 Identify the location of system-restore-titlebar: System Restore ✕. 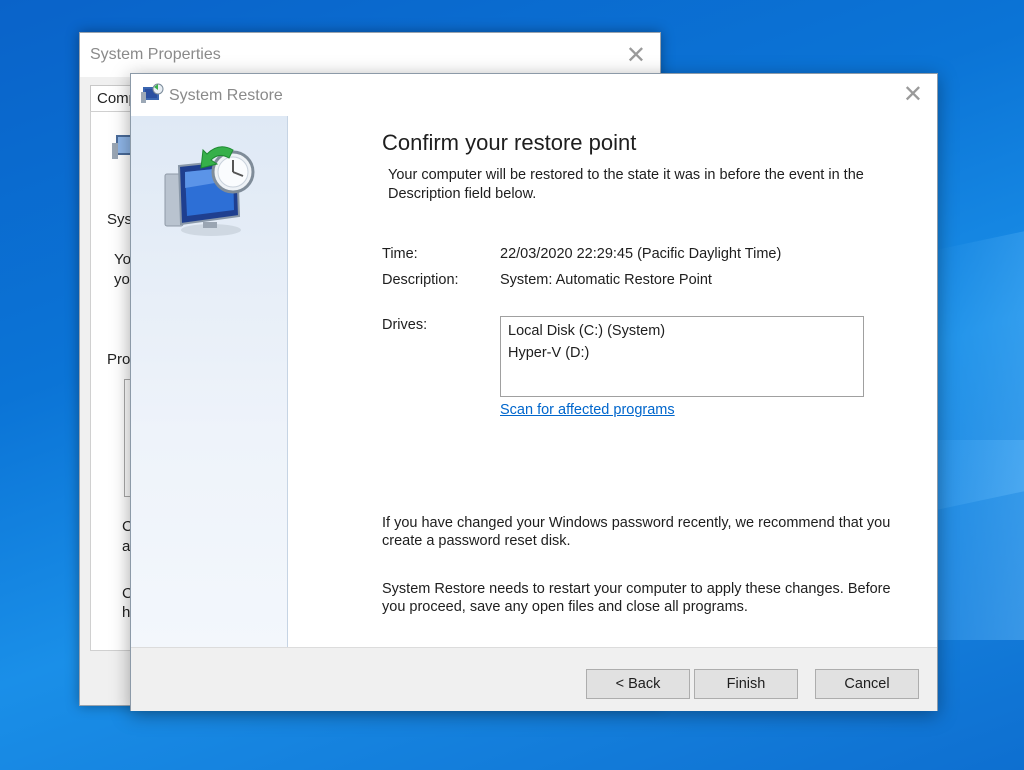
(534, 95).